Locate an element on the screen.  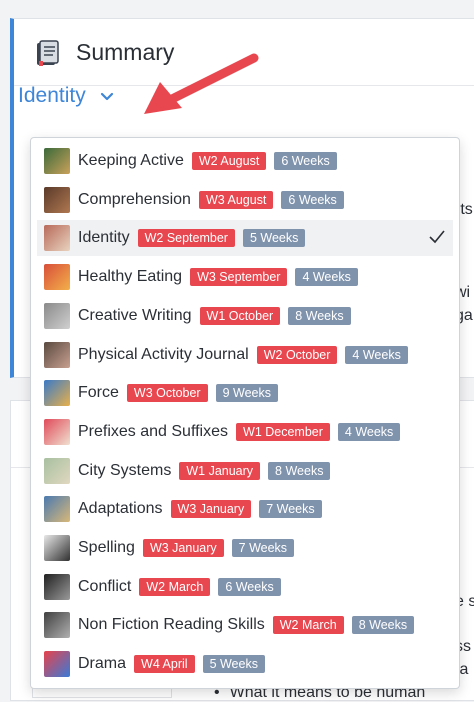
unit-option: Force W3 October 9 Weeks is located at coordinates (245, 393).